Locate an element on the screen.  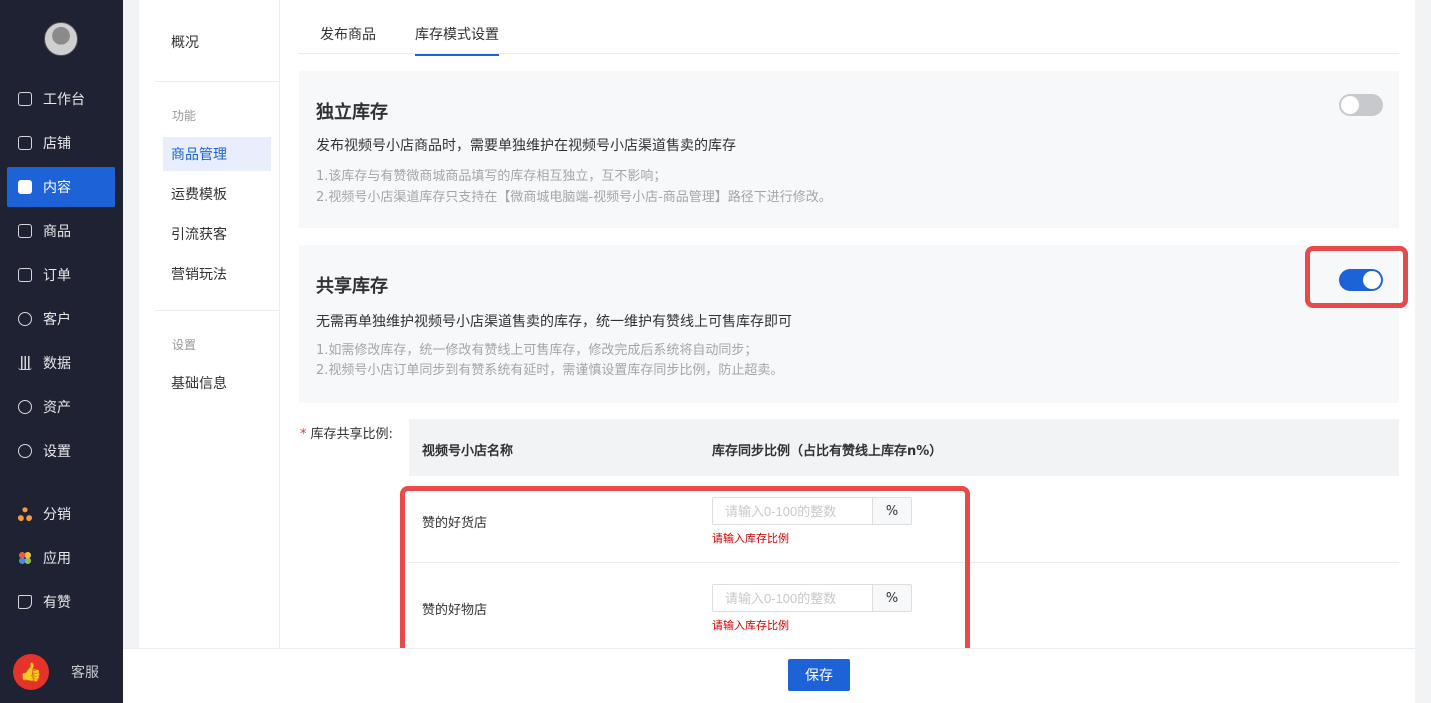
col-sync-ratio: 库存同步比例（占比有赞线上库存n%） is located at coordinates (827, 451).